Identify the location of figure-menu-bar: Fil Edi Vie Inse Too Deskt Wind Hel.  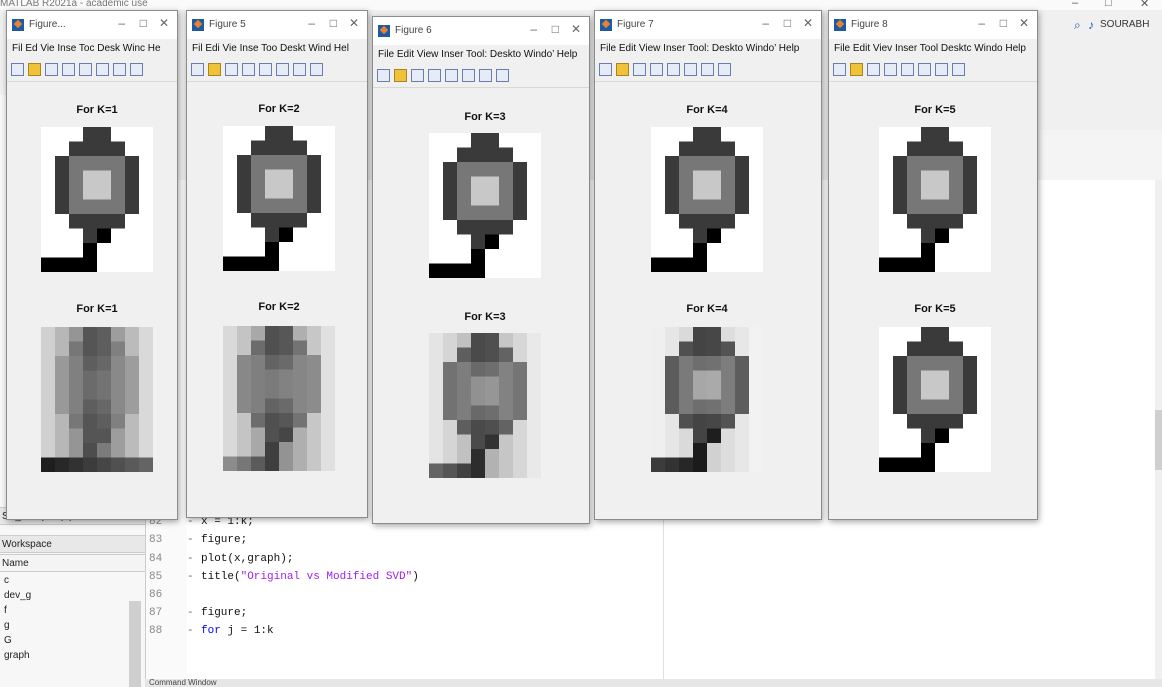
(277, 49).